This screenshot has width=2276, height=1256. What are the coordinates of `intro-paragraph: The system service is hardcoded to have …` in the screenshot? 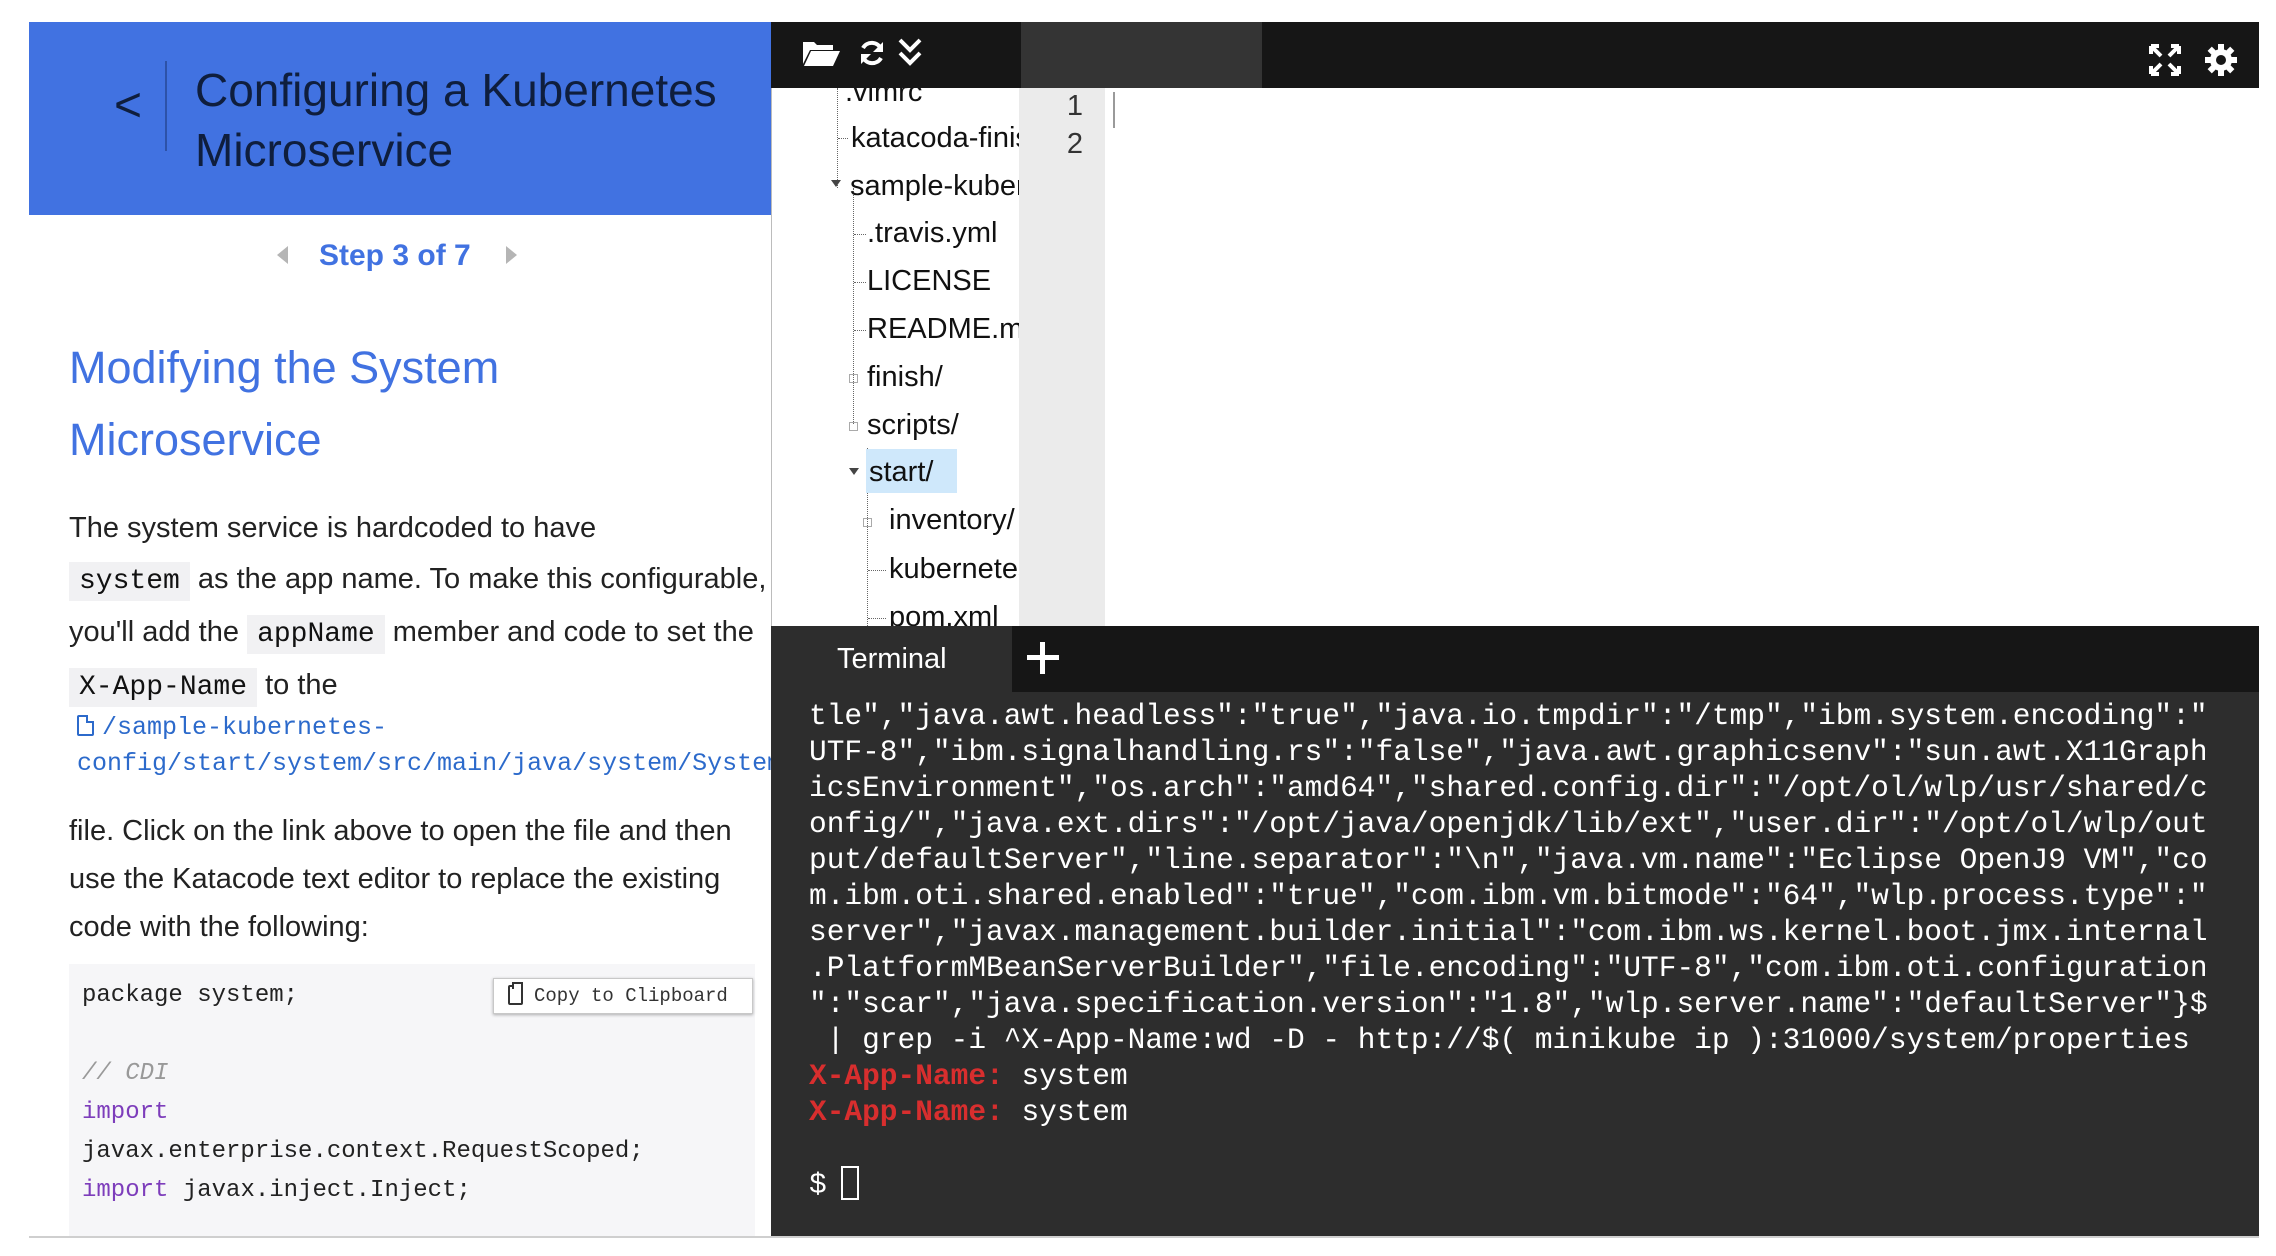 It's located at (419, 608).